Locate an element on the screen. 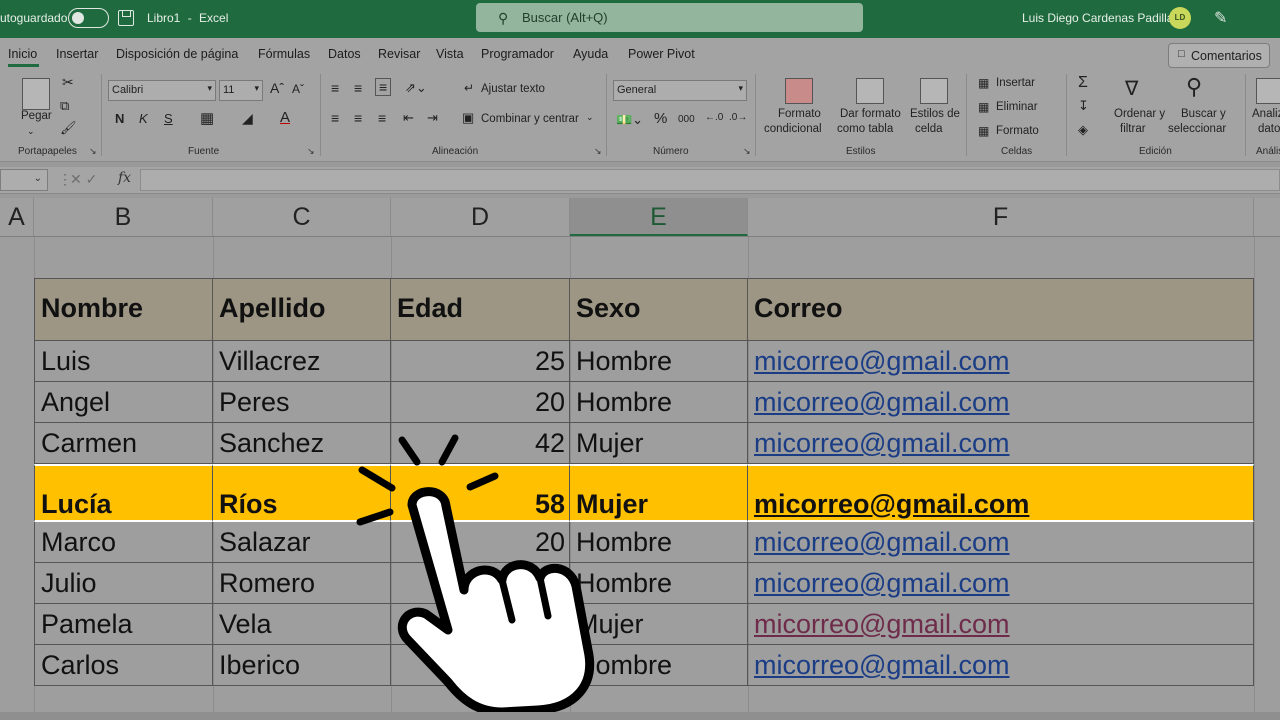 The height and width of the screenshot is (720, 1280). find-select-icon: ⚲ is located at coordinates (1194, 87).